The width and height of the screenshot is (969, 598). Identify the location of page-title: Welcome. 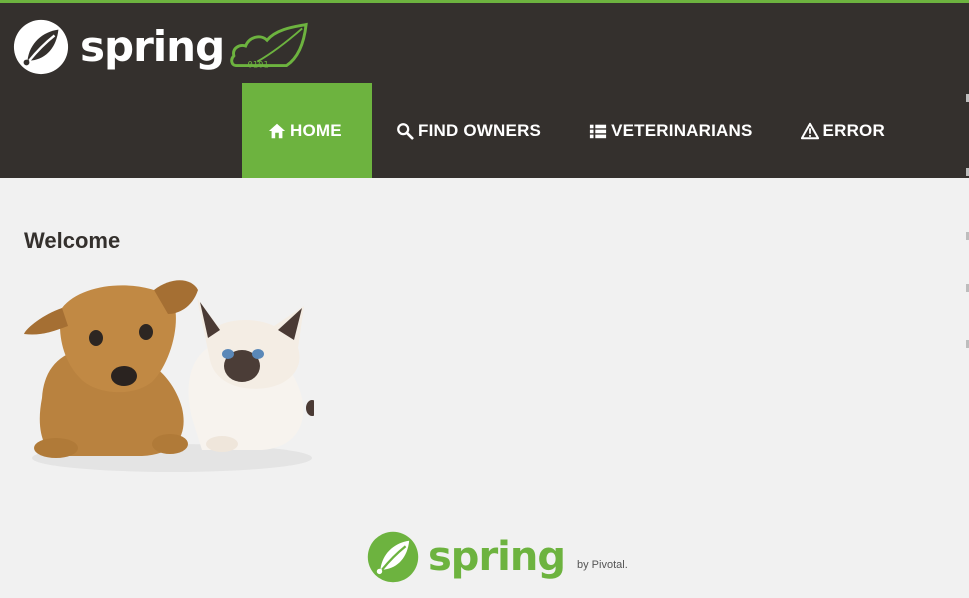
(72, 240).